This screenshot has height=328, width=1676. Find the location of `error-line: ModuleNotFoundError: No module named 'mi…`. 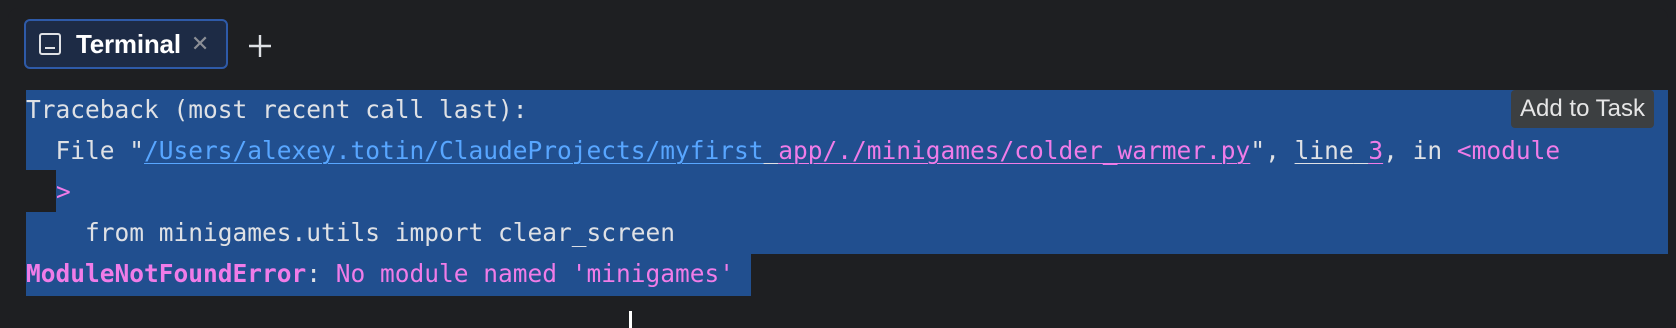

error-line: ModuleNotFoundError: No module named 'mi… is located at coordinates (380, 274).